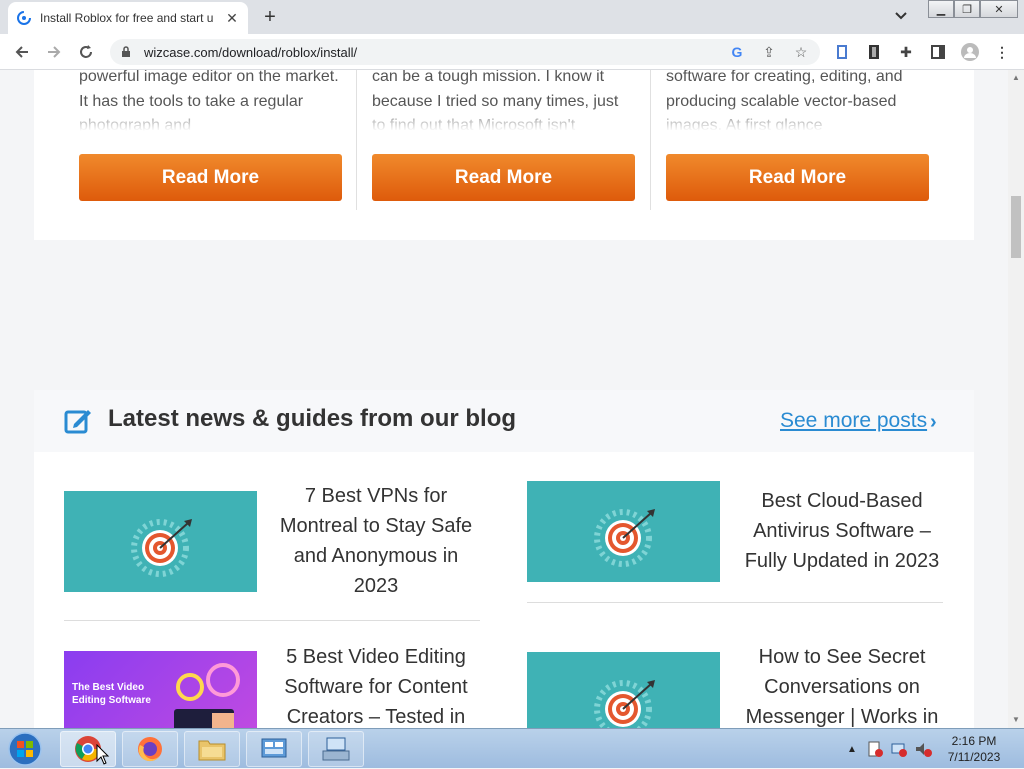 The width and height of the screenshot is (1024, 769). What do you see at coordinates (251, 52) in the screenshot?
I see `url-text: wizcase.com/download/roblox/install/` at bounding box center [251, 52].